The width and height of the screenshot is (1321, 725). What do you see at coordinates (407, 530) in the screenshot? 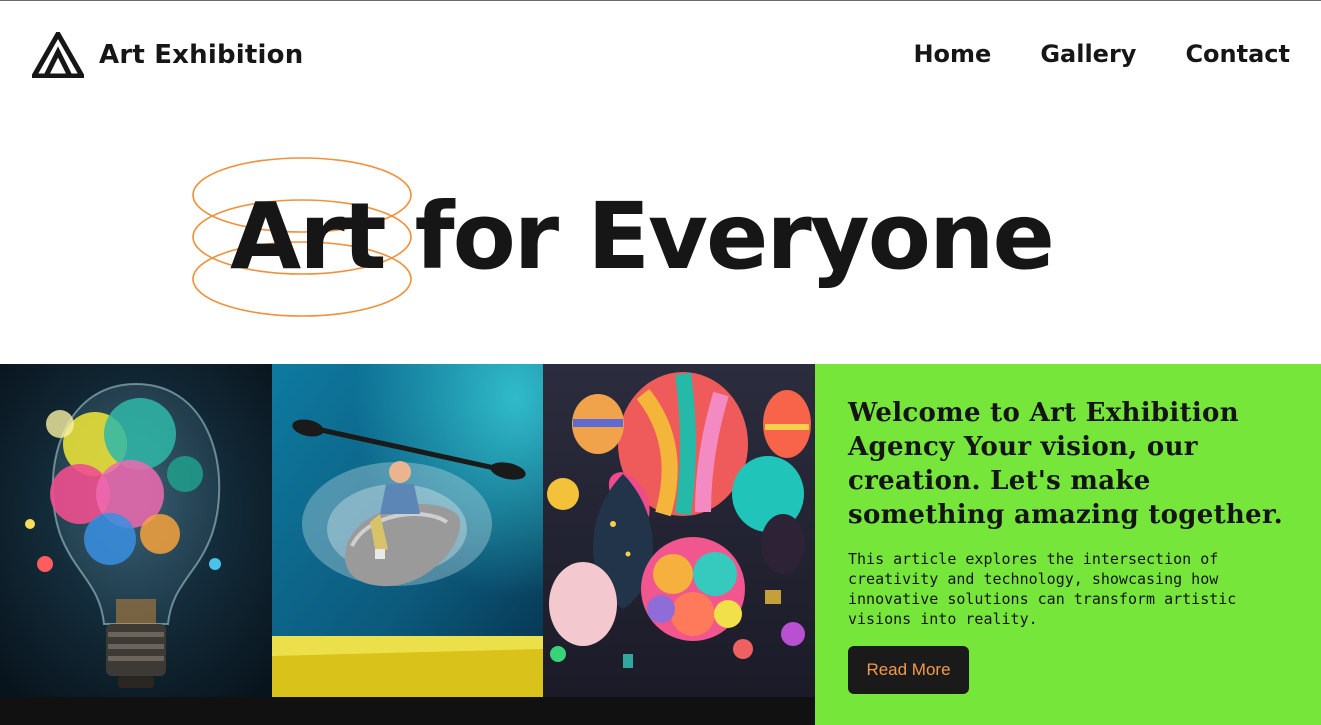
I see `gallery-image-kayaker` at bounding box center [407, 530].